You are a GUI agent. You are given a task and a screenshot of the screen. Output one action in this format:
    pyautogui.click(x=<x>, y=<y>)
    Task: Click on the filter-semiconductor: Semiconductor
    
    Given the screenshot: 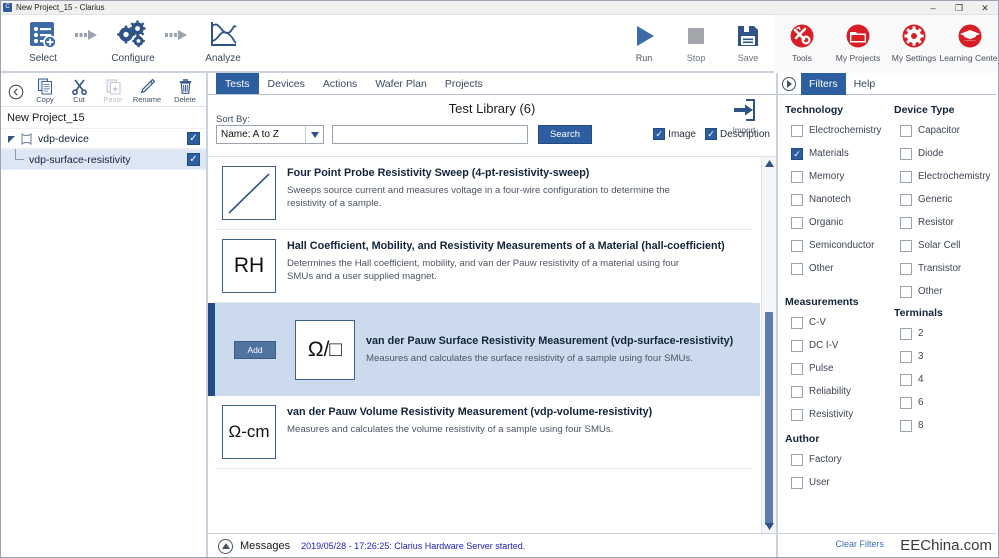 What is the action you would take?
    pyautogui.click(x=836, y=245)
    